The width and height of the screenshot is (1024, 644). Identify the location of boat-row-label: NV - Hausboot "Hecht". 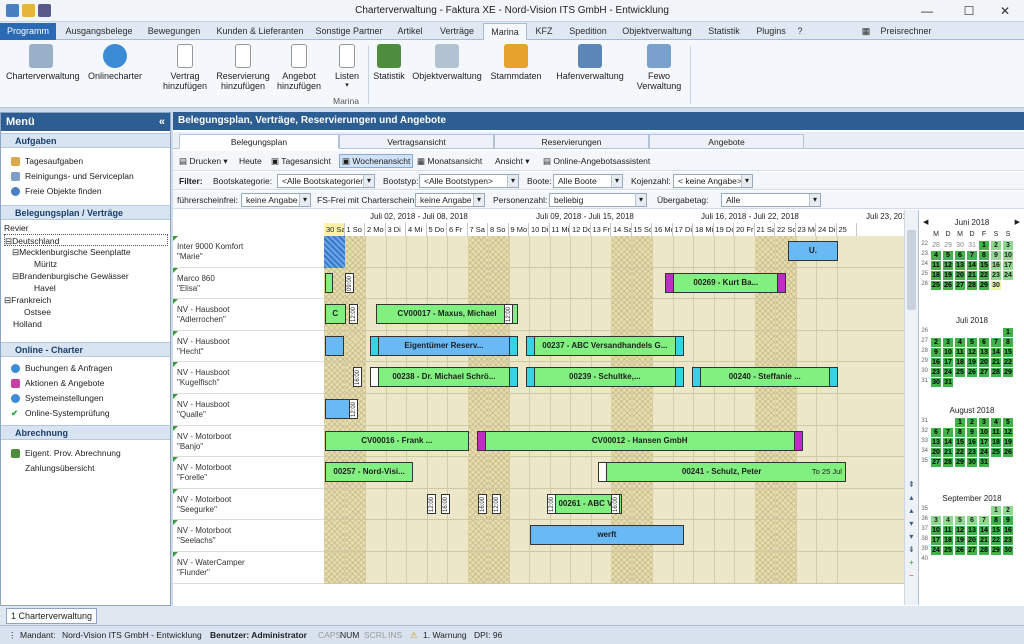
(248, 346).